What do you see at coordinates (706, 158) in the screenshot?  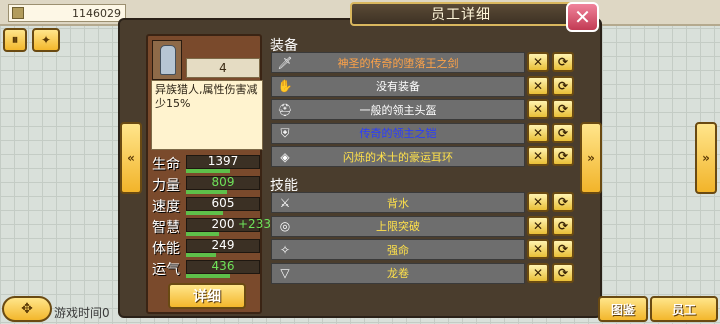 I see `next-page-button: »` at bounding box center [706, 158].